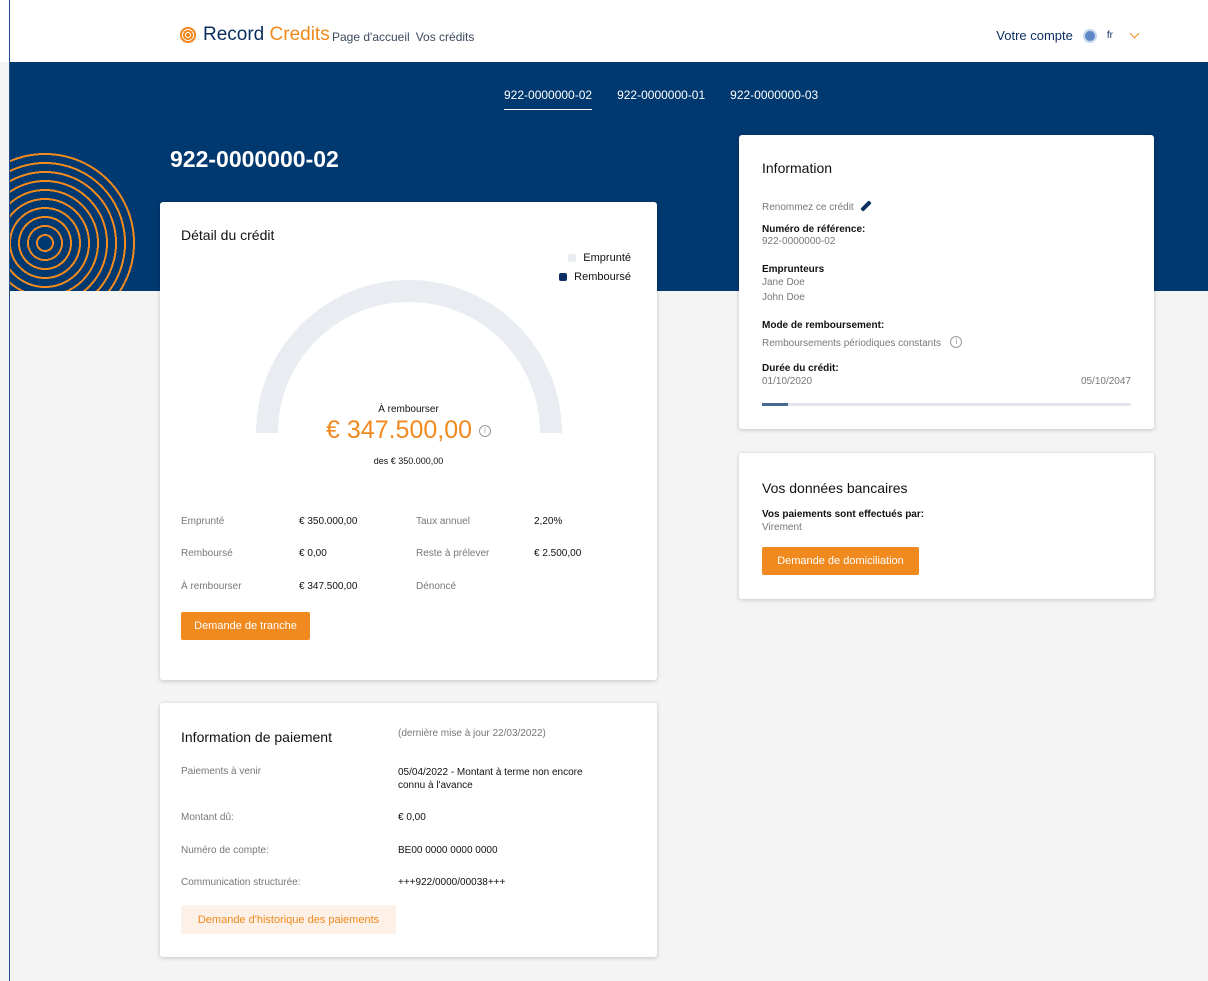  I want to click on rename-credit-label: Renommez ce crédit, so click(808, 207).